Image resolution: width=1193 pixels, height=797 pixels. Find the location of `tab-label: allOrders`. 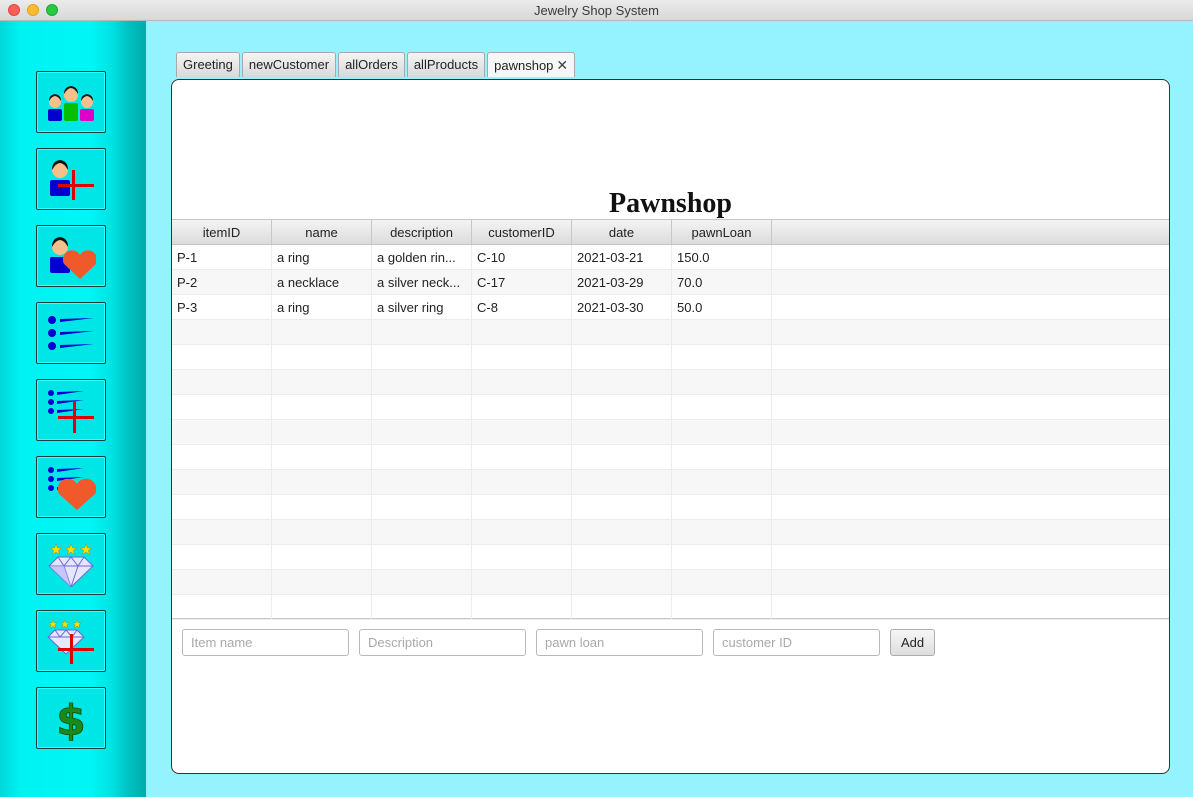

tab-label: allOrders is located at coordinates (371, 64).